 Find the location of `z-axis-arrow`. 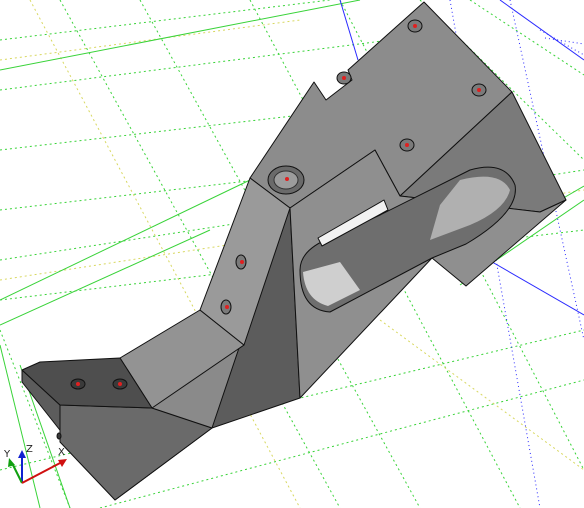

z-axis-arrow is located at coordinates (22, 454).